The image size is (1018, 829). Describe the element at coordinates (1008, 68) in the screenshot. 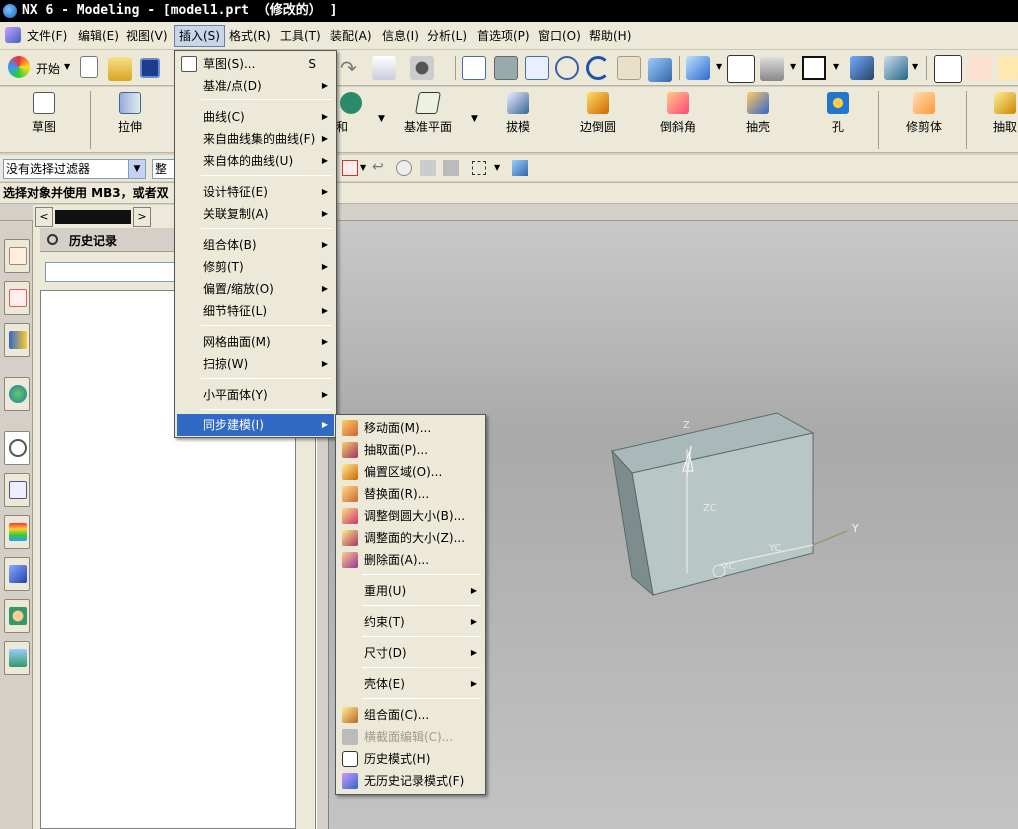

I see `snap-point-icon` at that location.